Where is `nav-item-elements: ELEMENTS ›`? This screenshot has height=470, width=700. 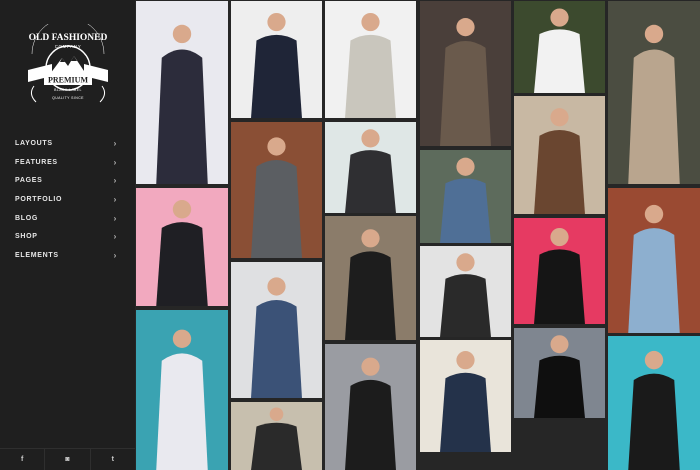
nav-item-elements: ELEMENTS › is located at coordinates (67, 256).